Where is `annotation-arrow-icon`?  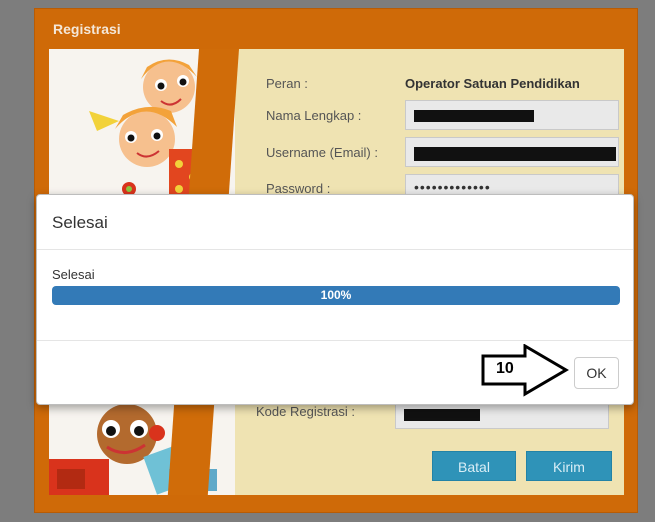 annotation-arrow-icon is located at coordinates (525, 370).